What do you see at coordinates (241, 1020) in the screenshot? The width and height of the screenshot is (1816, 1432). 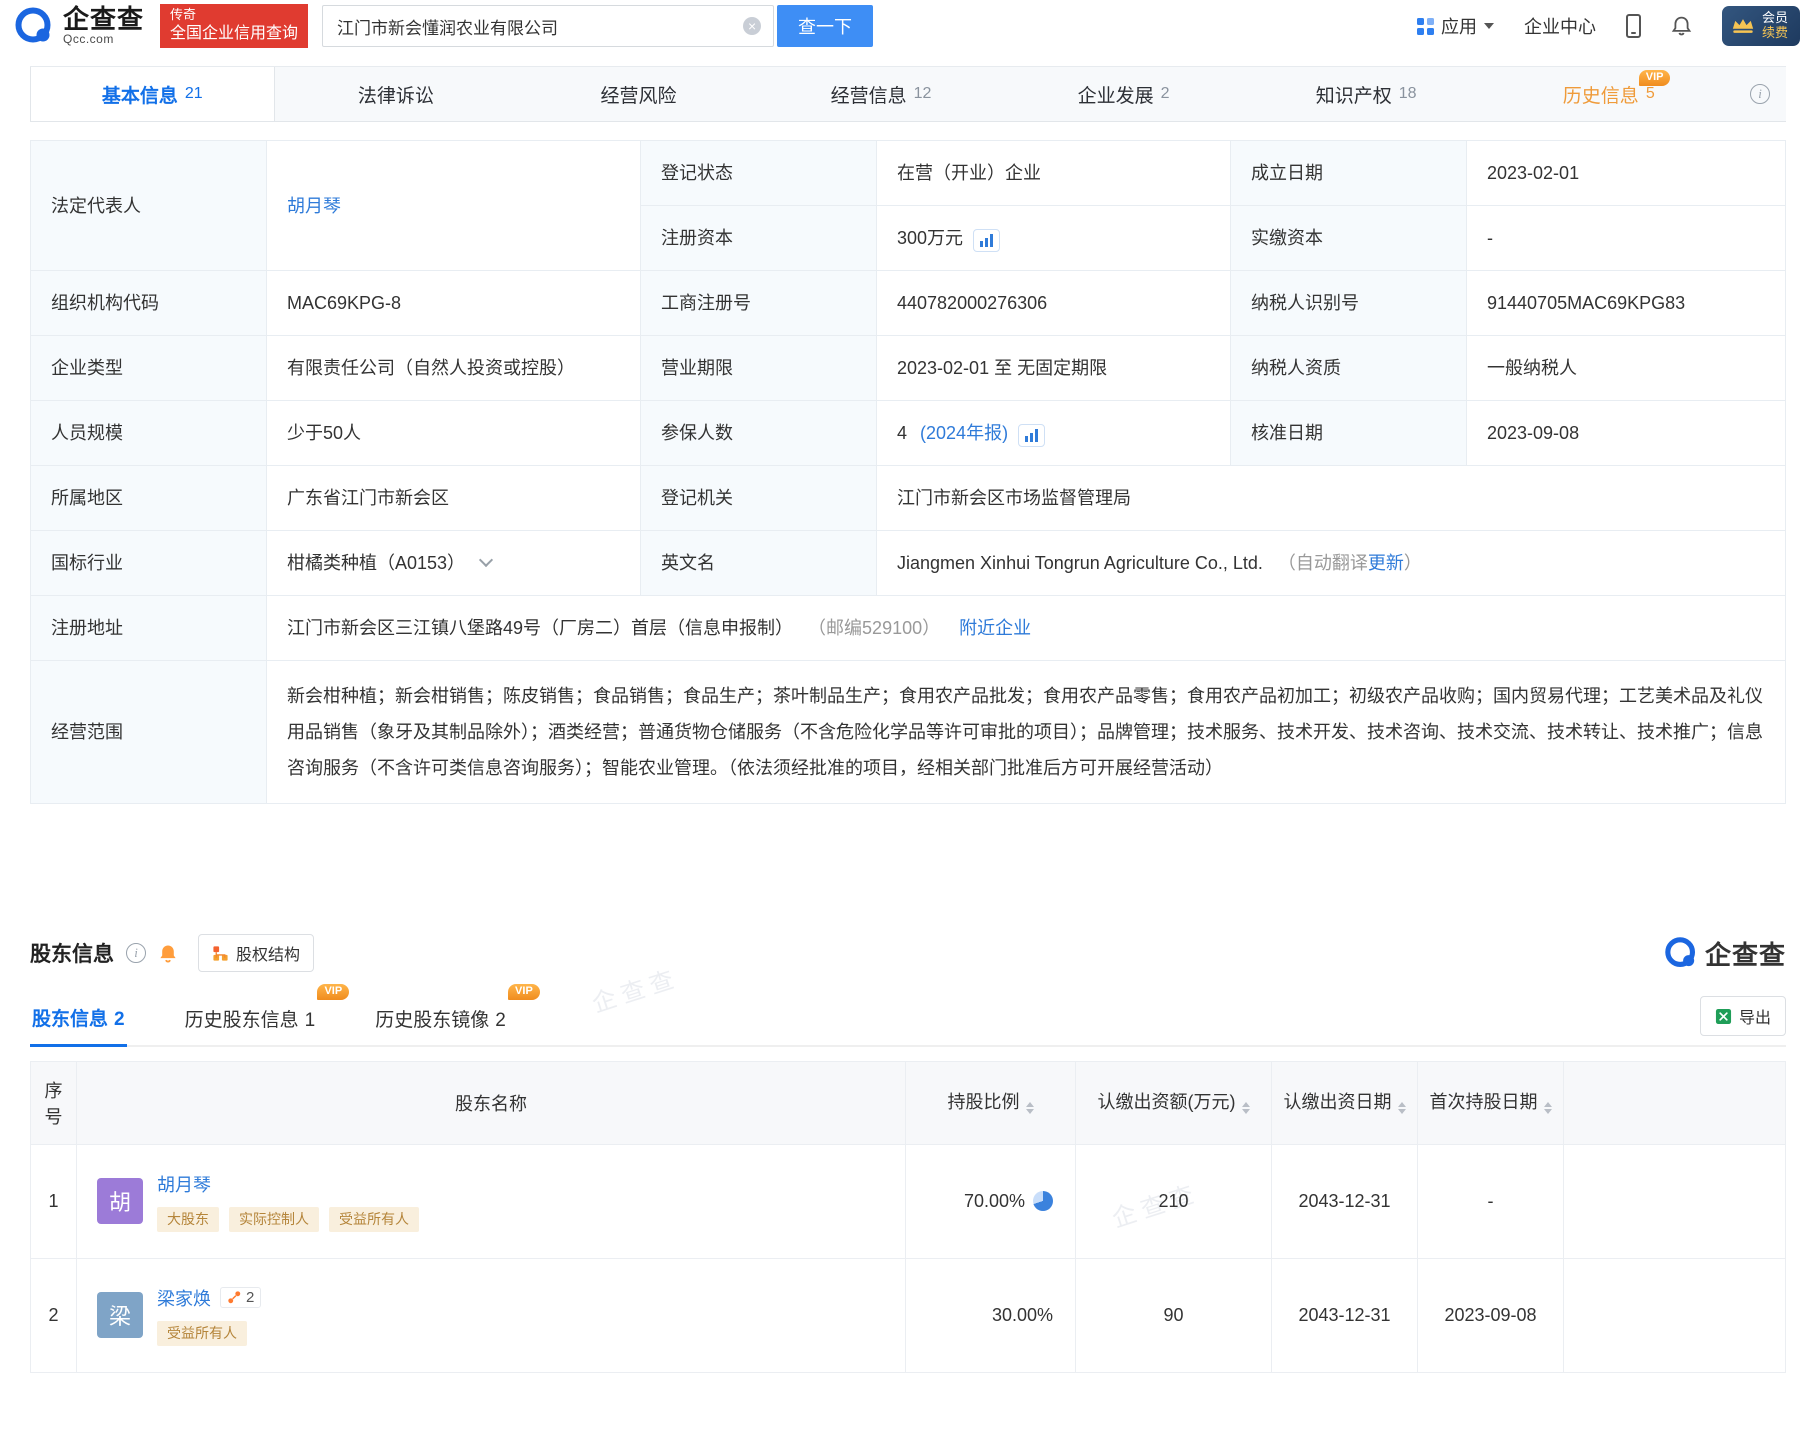 I see `tab-label: 历史股东信息` at bounding box center [241, 1020].